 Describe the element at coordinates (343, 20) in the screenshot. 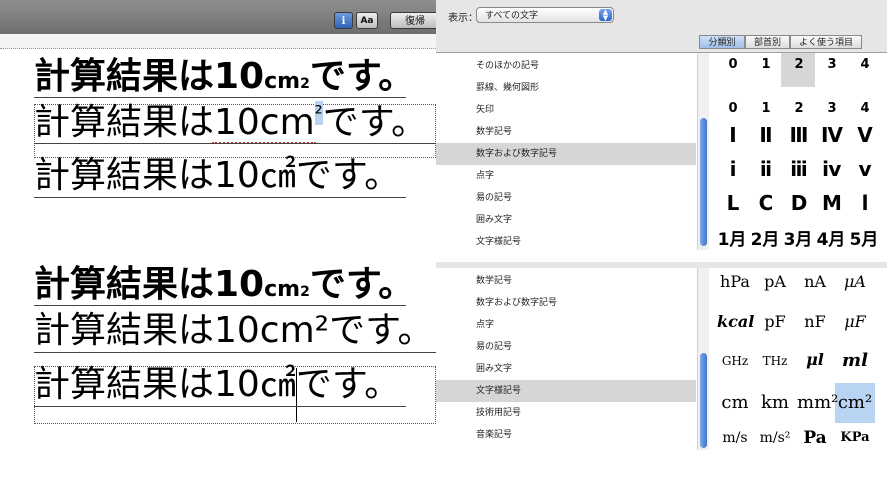

I see `info-button: i` at that location.